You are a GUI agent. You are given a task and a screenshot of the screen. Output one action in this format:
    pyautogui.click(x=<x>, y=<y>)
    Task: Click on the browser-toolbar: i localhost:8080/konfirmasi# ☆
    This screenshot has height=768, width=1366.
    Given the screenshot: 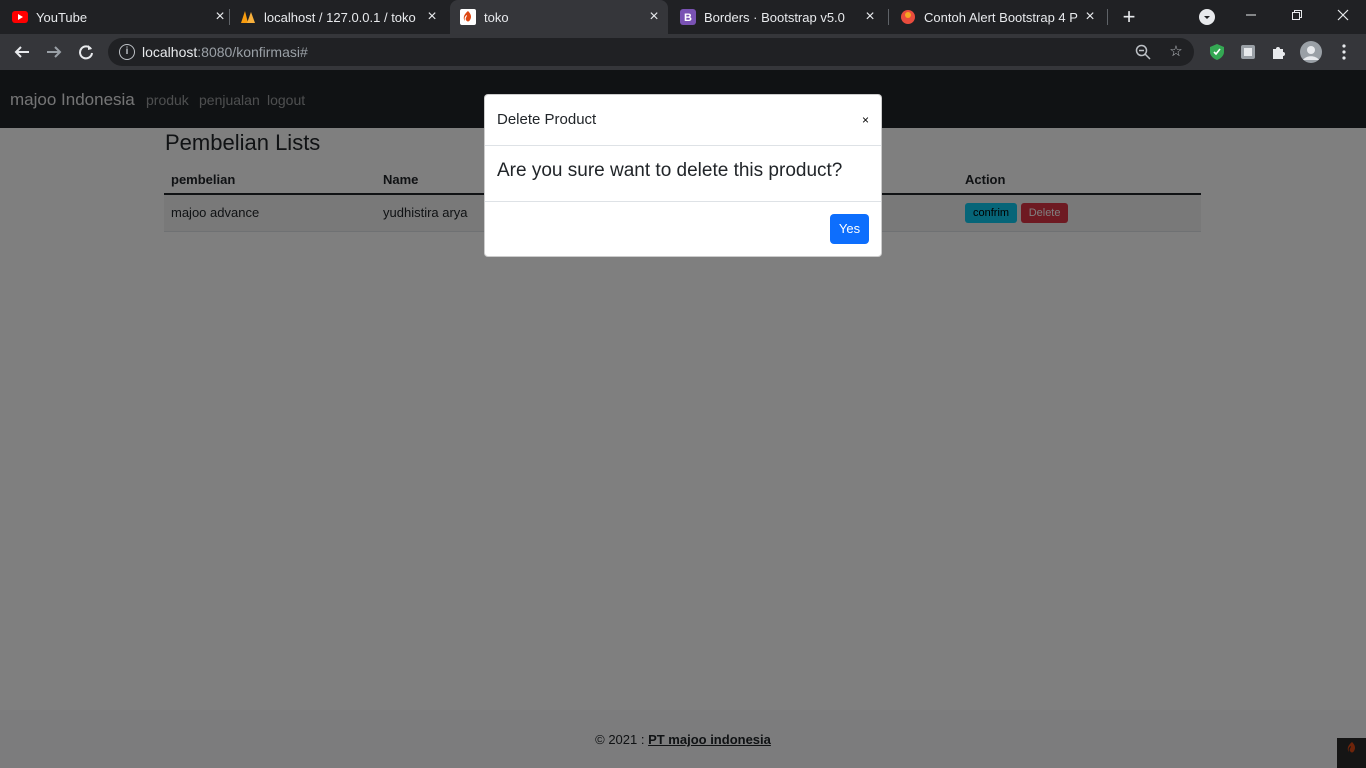 What is the action you would take?
    pyautogui.click(x=683, y=52)
    